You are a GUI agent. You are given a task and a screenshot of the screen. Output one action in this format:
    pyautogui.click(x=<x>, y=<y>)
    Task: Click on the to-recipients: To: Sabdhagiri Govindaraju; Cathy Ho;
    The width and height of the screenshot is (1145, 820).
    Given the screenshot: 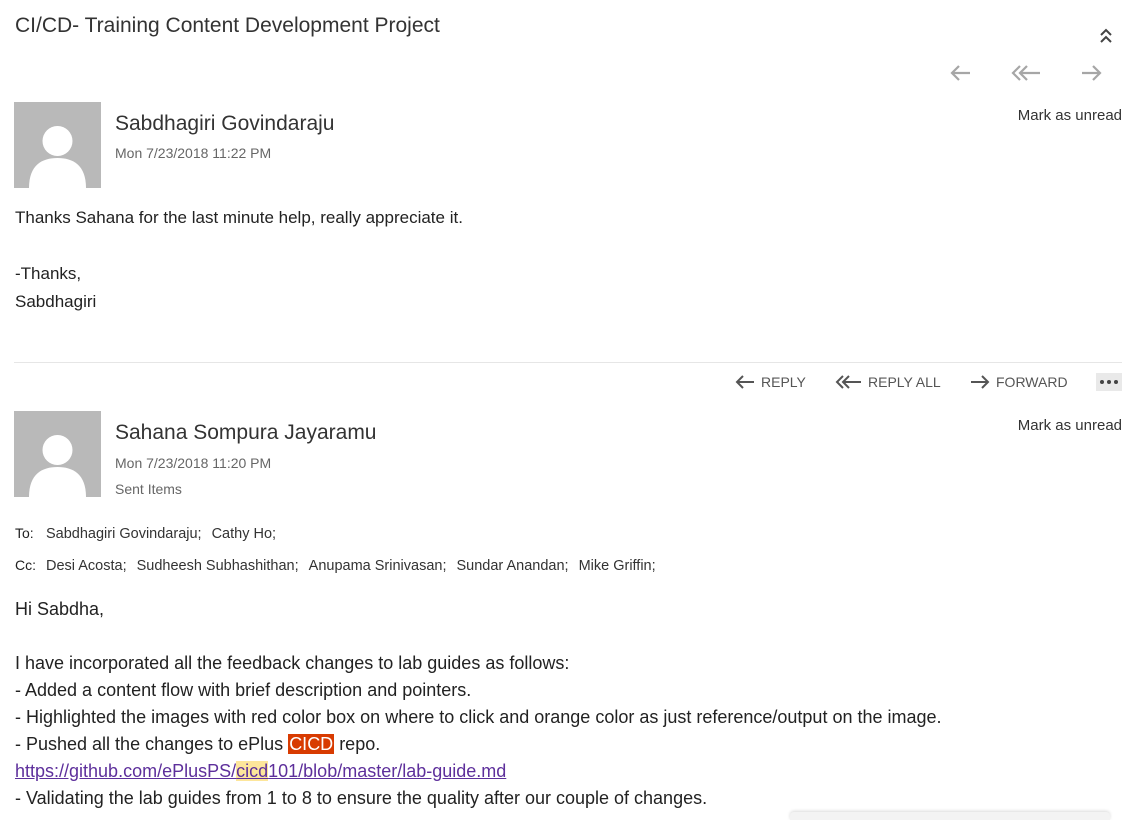 What is the action you would take?
    pyautogui.click(x=150, y=533)
    